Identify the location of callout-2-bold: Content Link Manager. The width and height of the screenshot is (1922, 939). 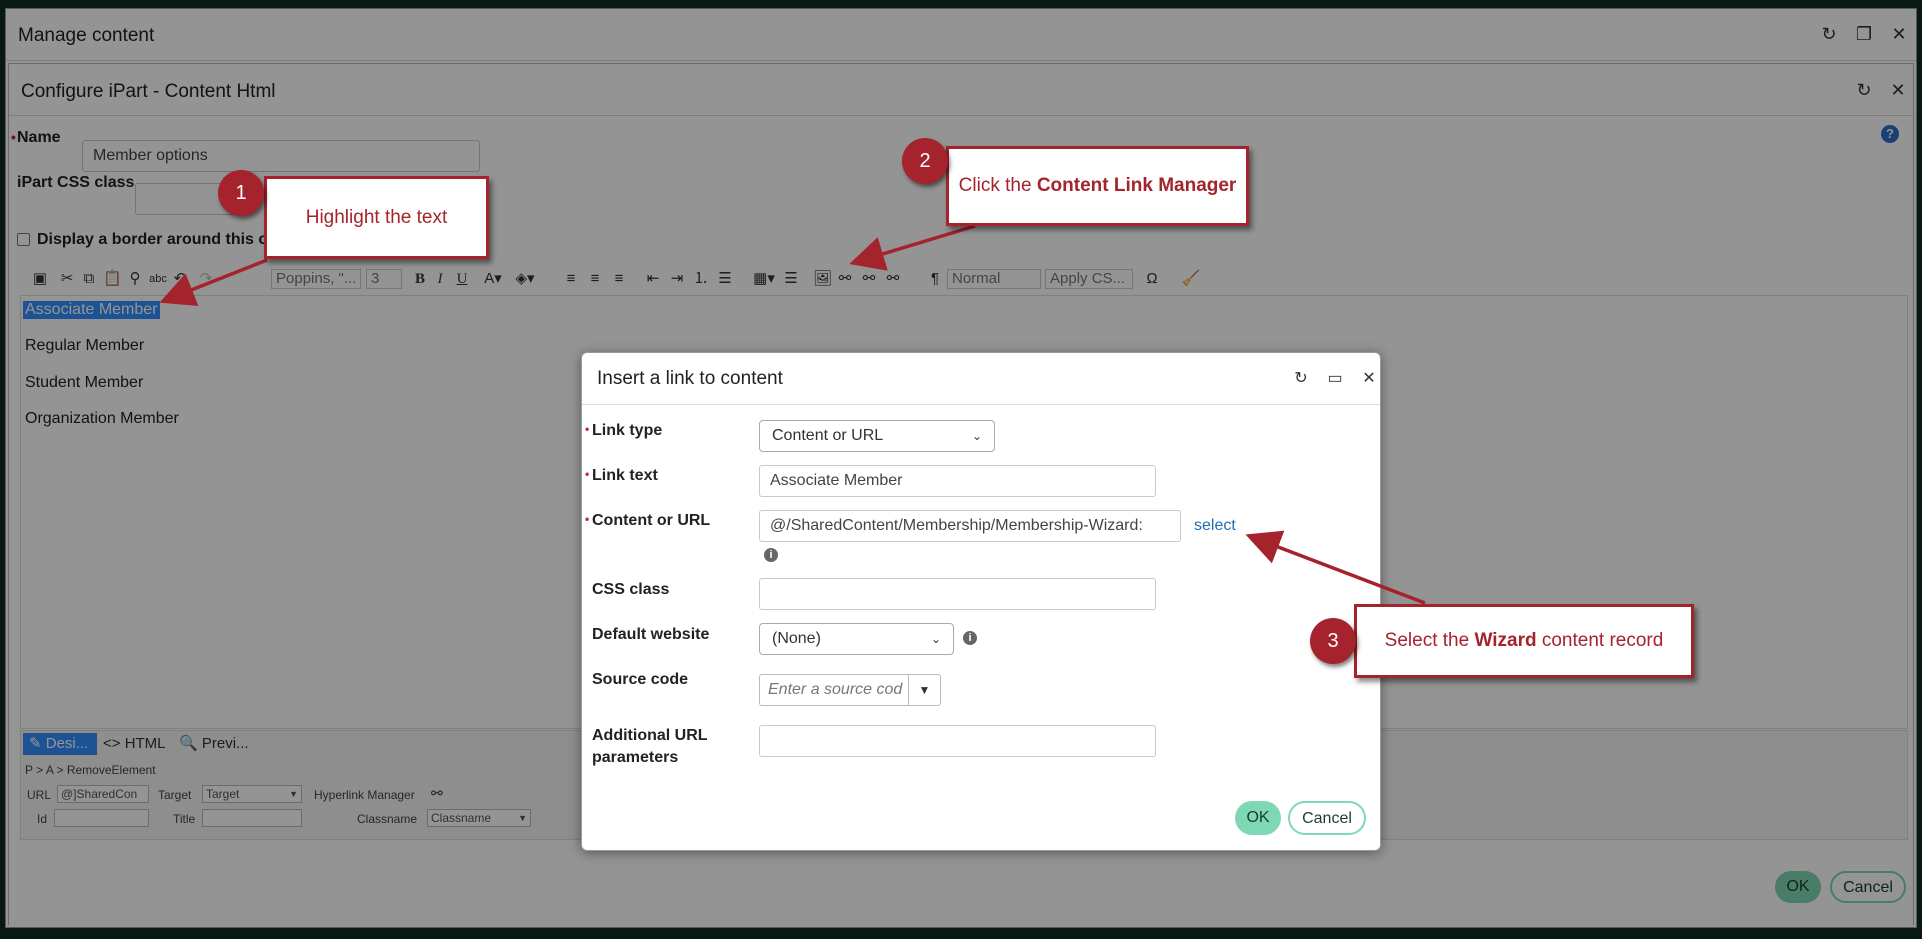
(1136, 185).